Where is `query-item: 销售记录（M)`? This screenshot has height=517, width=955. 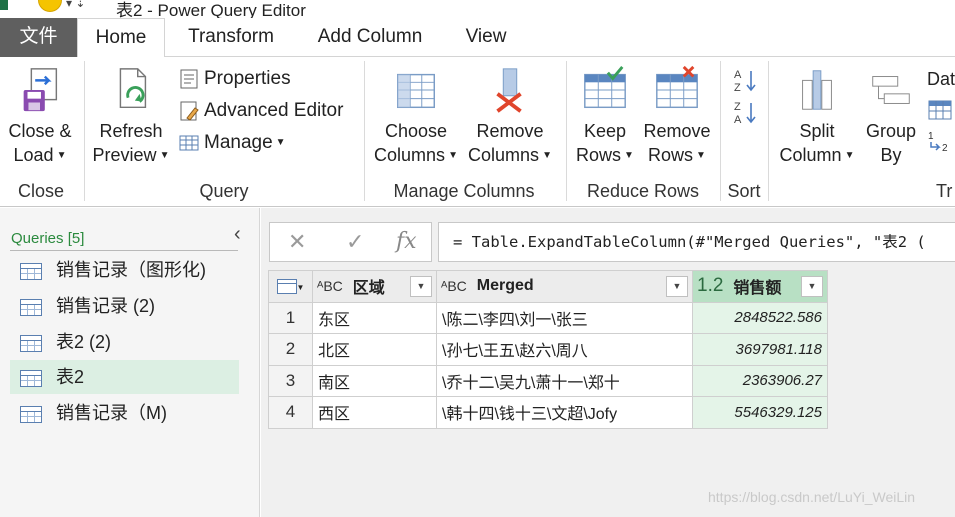
query-item: 销售记录（M) is located at coordinates (124, 413).